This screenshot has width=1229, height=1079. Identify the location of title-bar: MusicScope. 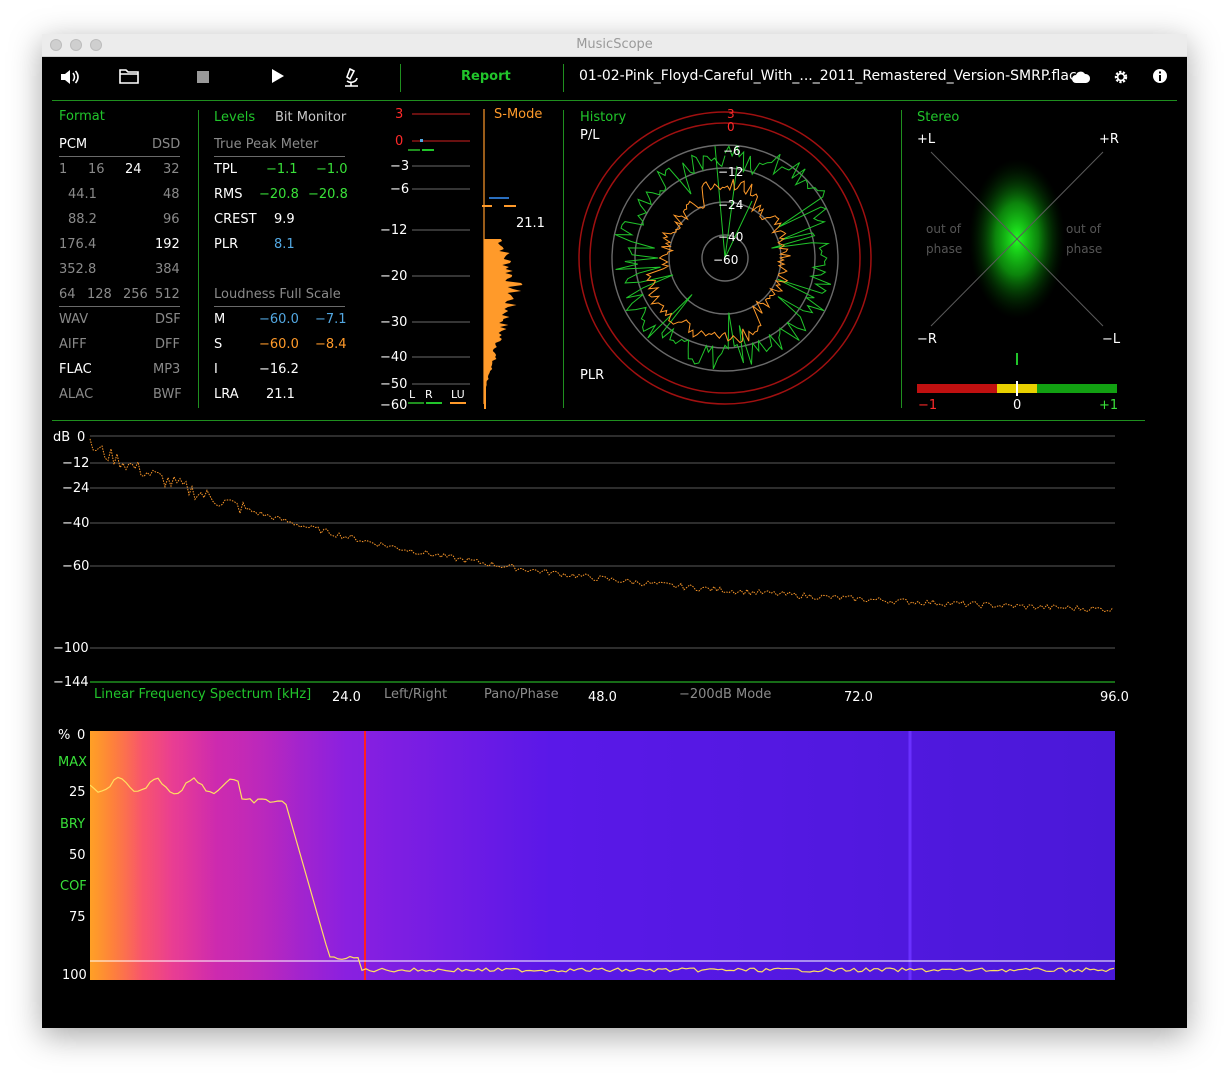
(614, 45).